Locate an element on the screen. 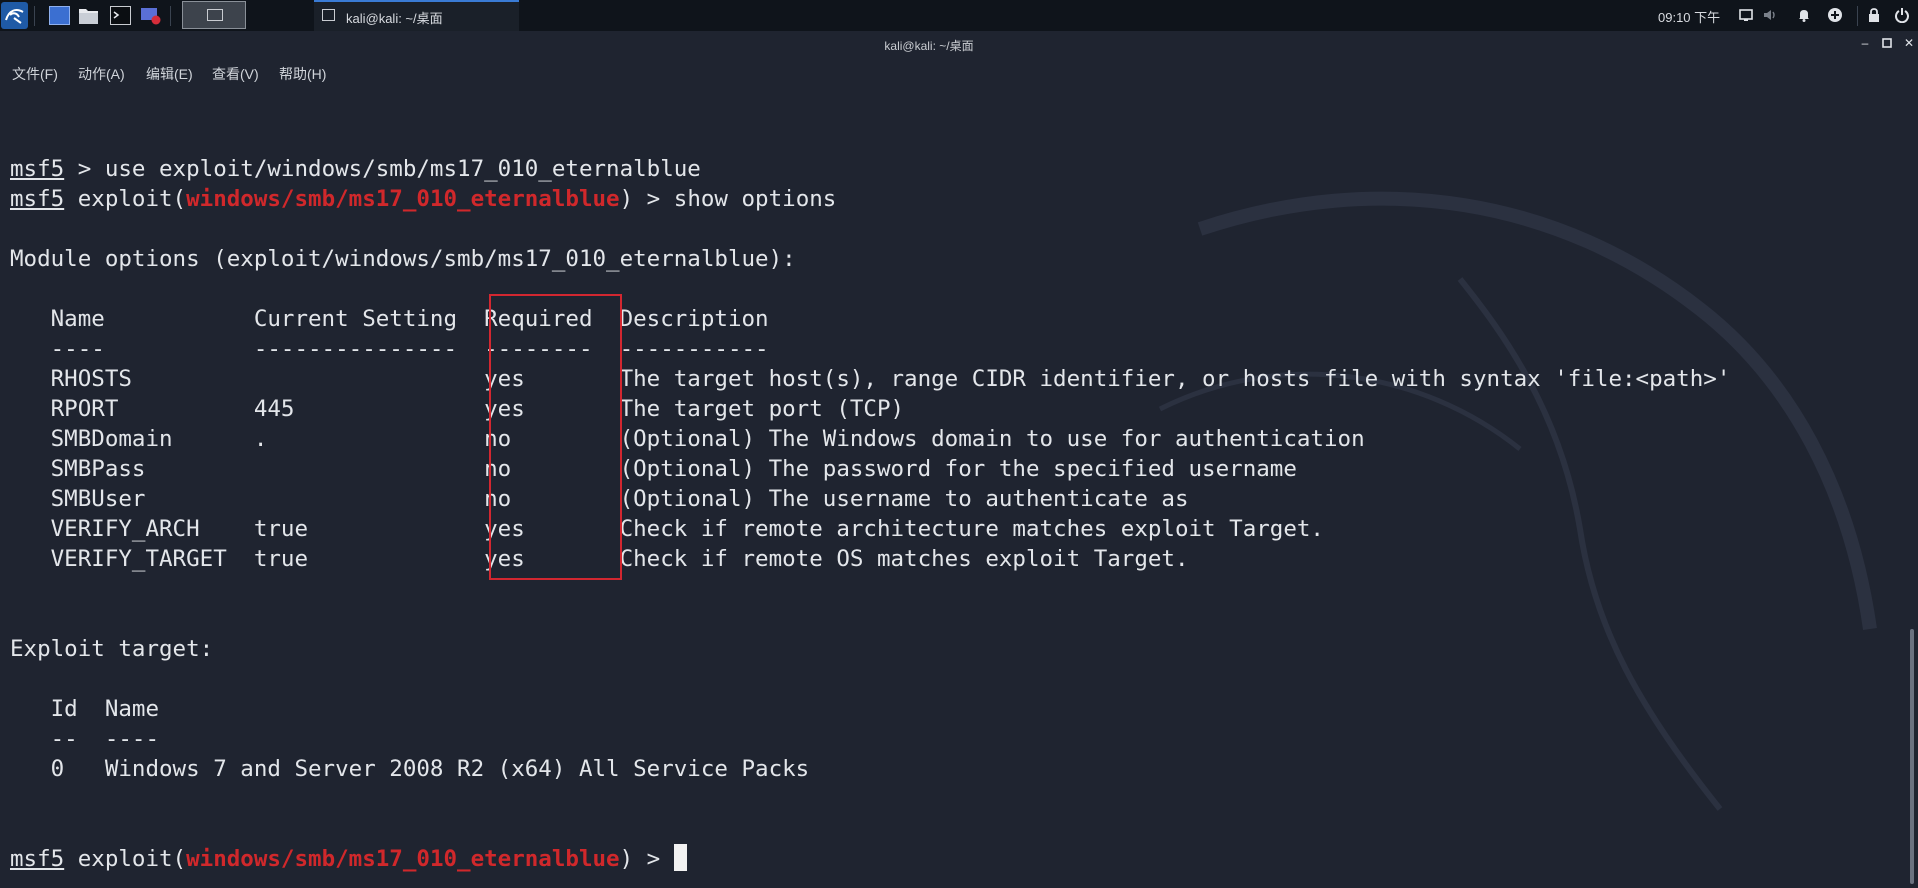  window-title: kali@kali: ~/桌面 is located at coordinates (929, 46).